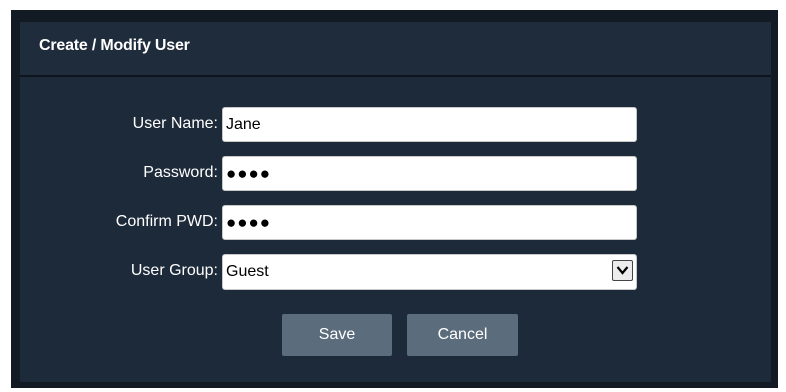 The image size is (786, 392). Describe the element at coordinates (247, 271) in the screenshot. I see `user-group-selected-value: Guest` at that location.